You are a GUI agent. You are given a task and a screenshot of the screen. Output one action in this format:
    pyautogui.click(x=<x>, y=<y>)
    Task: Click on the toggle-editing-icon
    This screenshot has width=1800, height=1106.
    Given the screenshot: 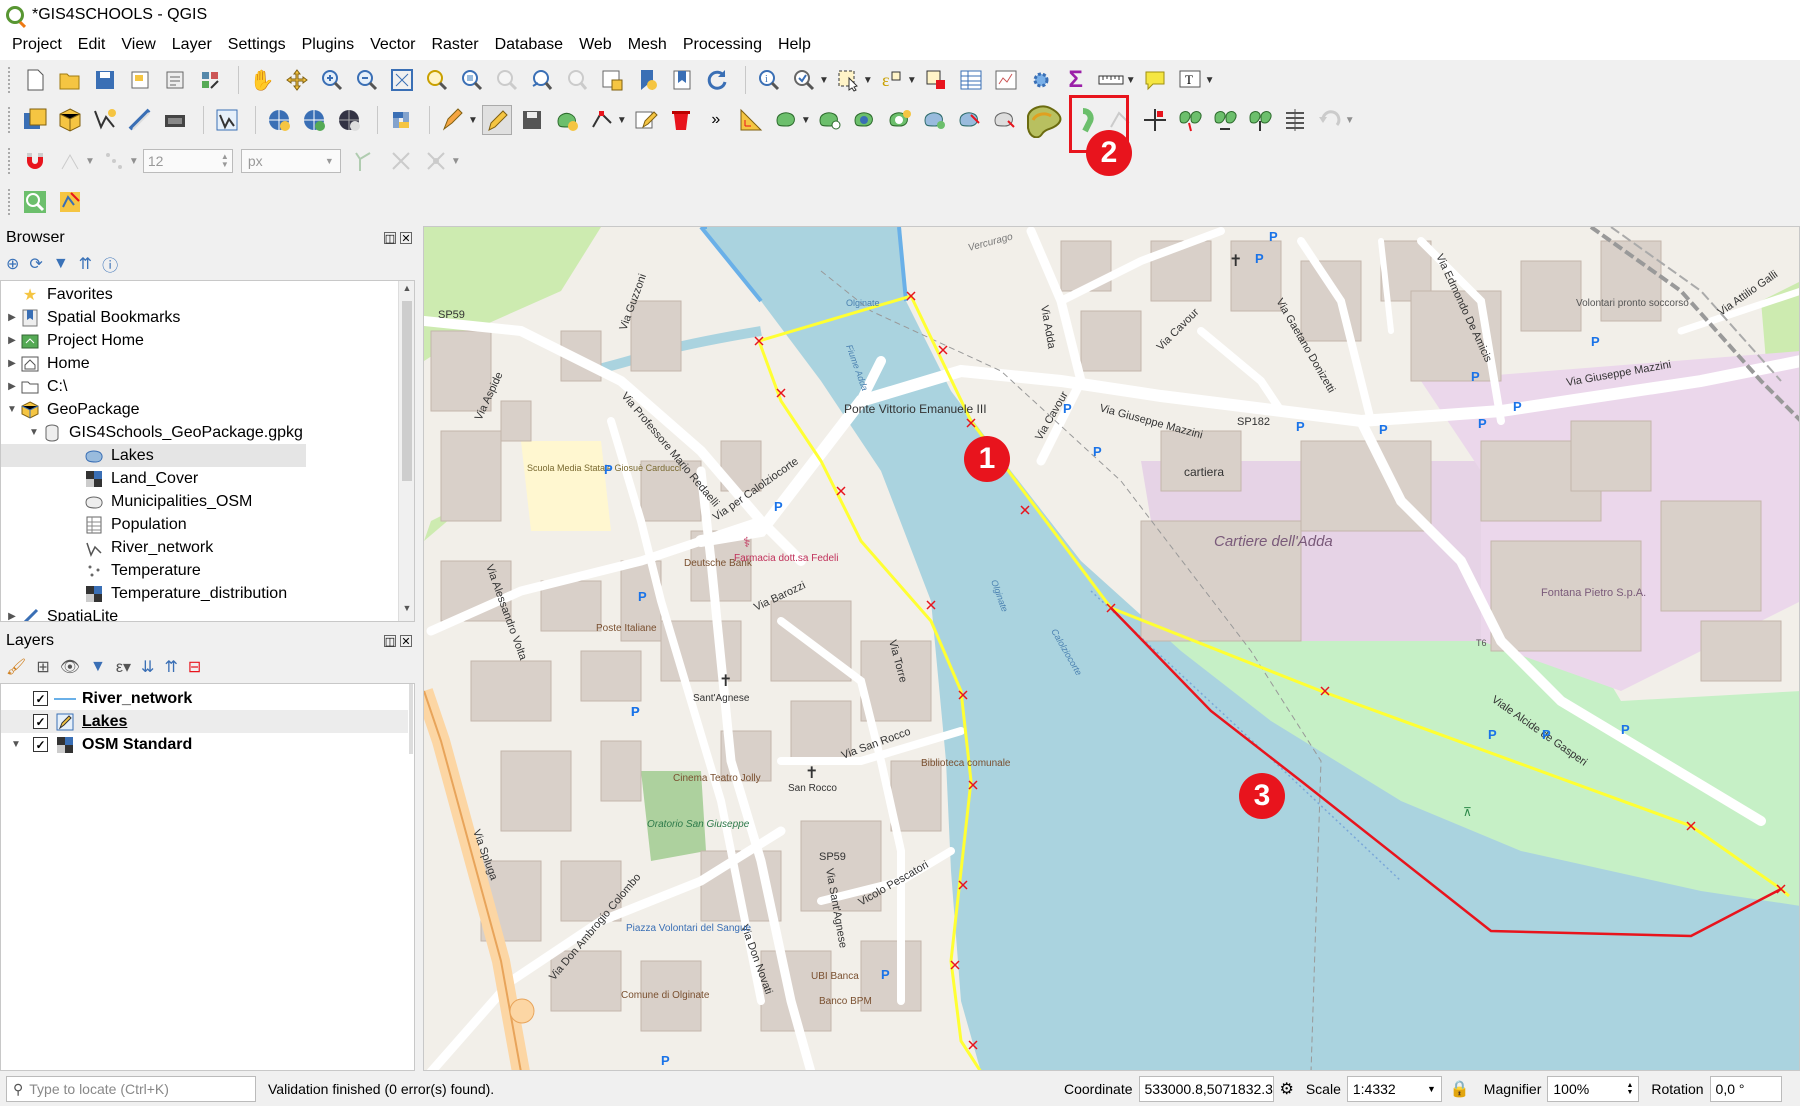 What is the action you would take?
    pyautogui.click(x=496, y=120)
    